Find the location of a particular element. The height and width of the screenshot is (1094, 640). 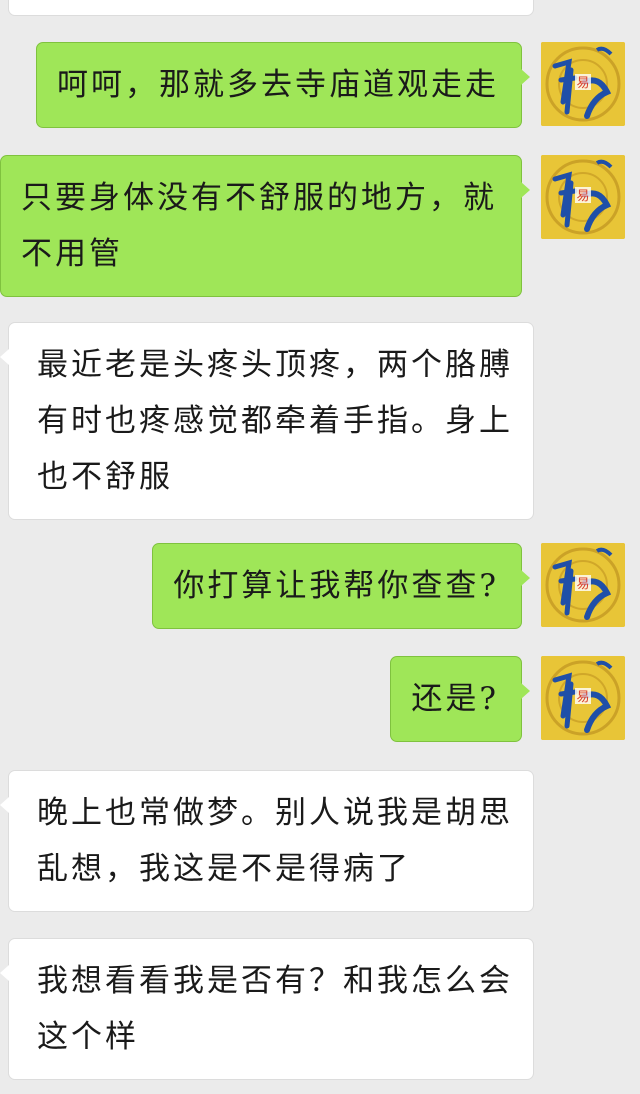

message-text: 呵呵，那就多去寺庙道观走走 is located at coordinates (278, 85).